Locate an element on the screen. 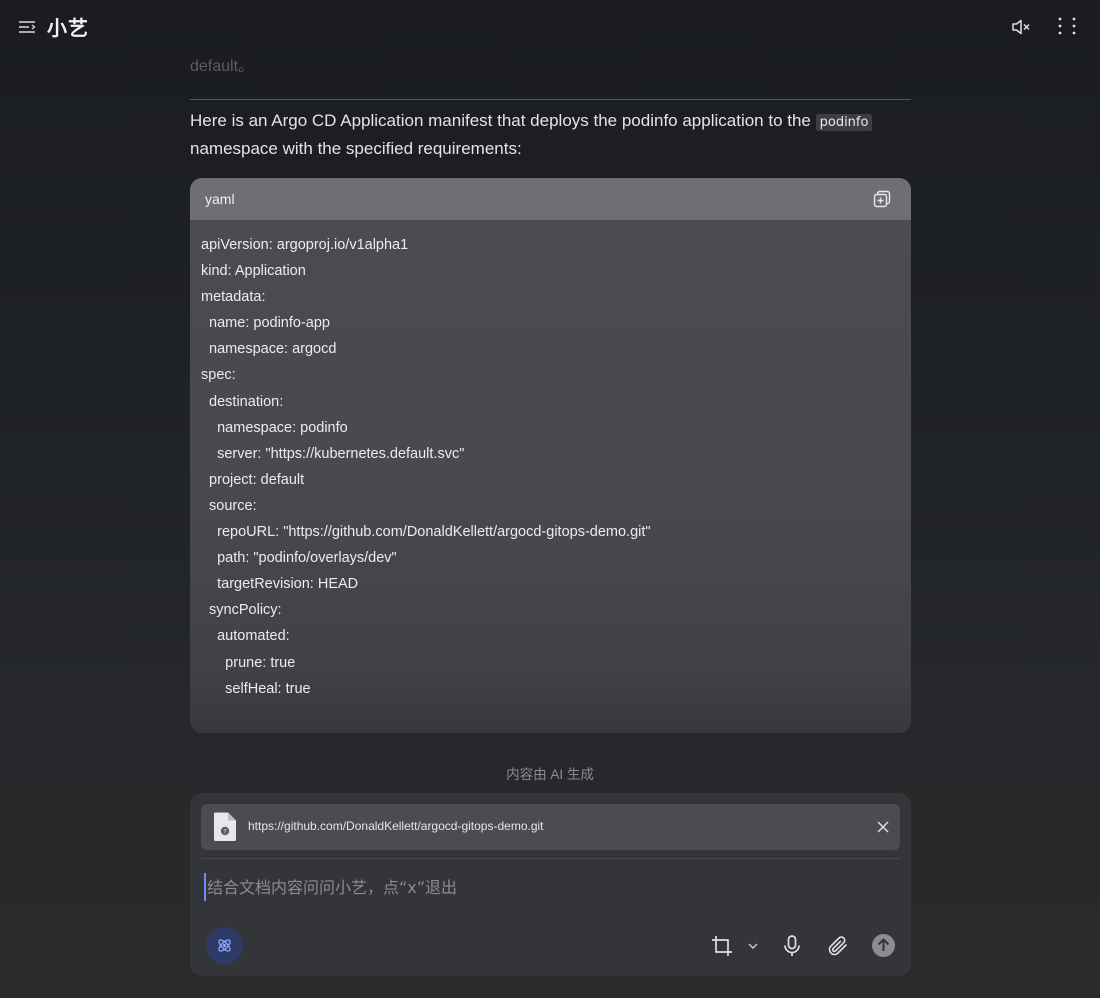  screenshot-button is located at coordinates (722, 946).